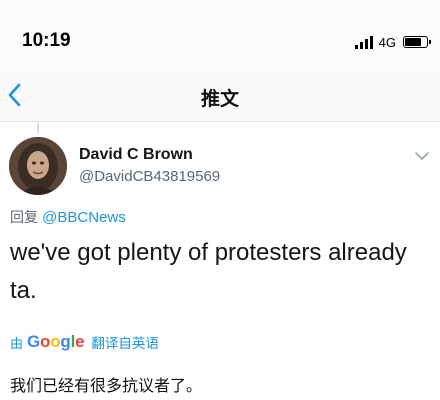 The width and height of the screenshot is (440, 400). Describe the element at coordinates (17, 344) in the screenshot. I see `translate-prefix: 由` at that location.